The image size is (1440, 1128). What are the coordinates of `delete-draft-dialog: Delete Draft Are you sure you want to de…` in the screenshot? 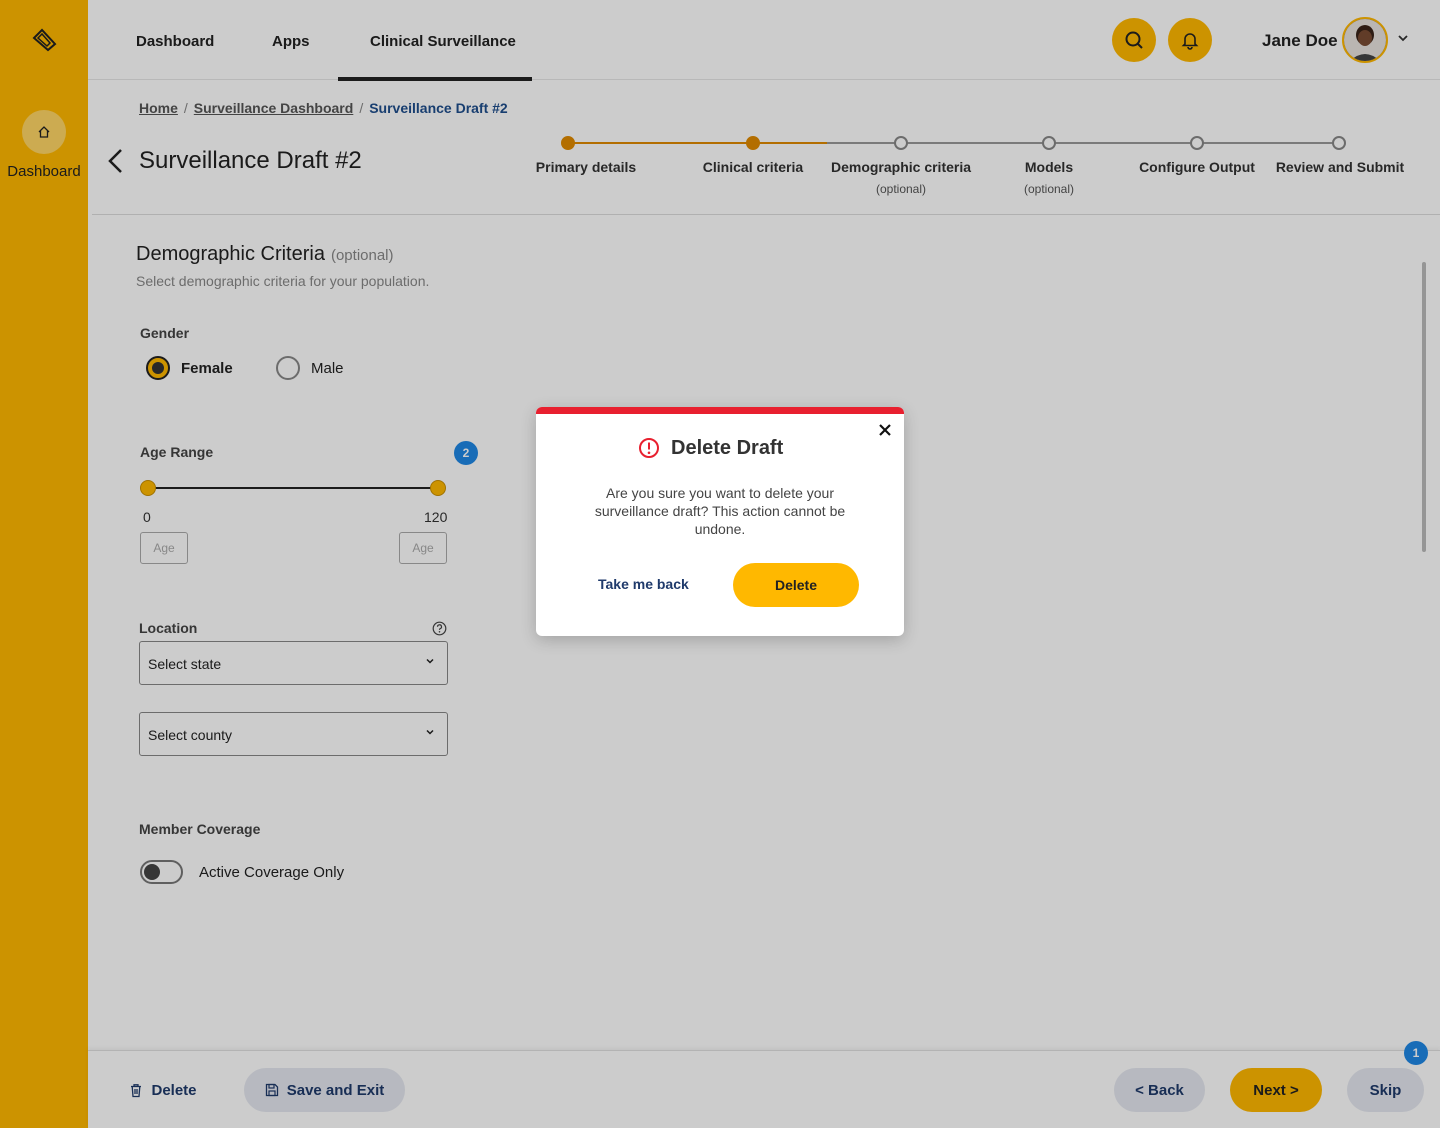 It's located at (720, 521).